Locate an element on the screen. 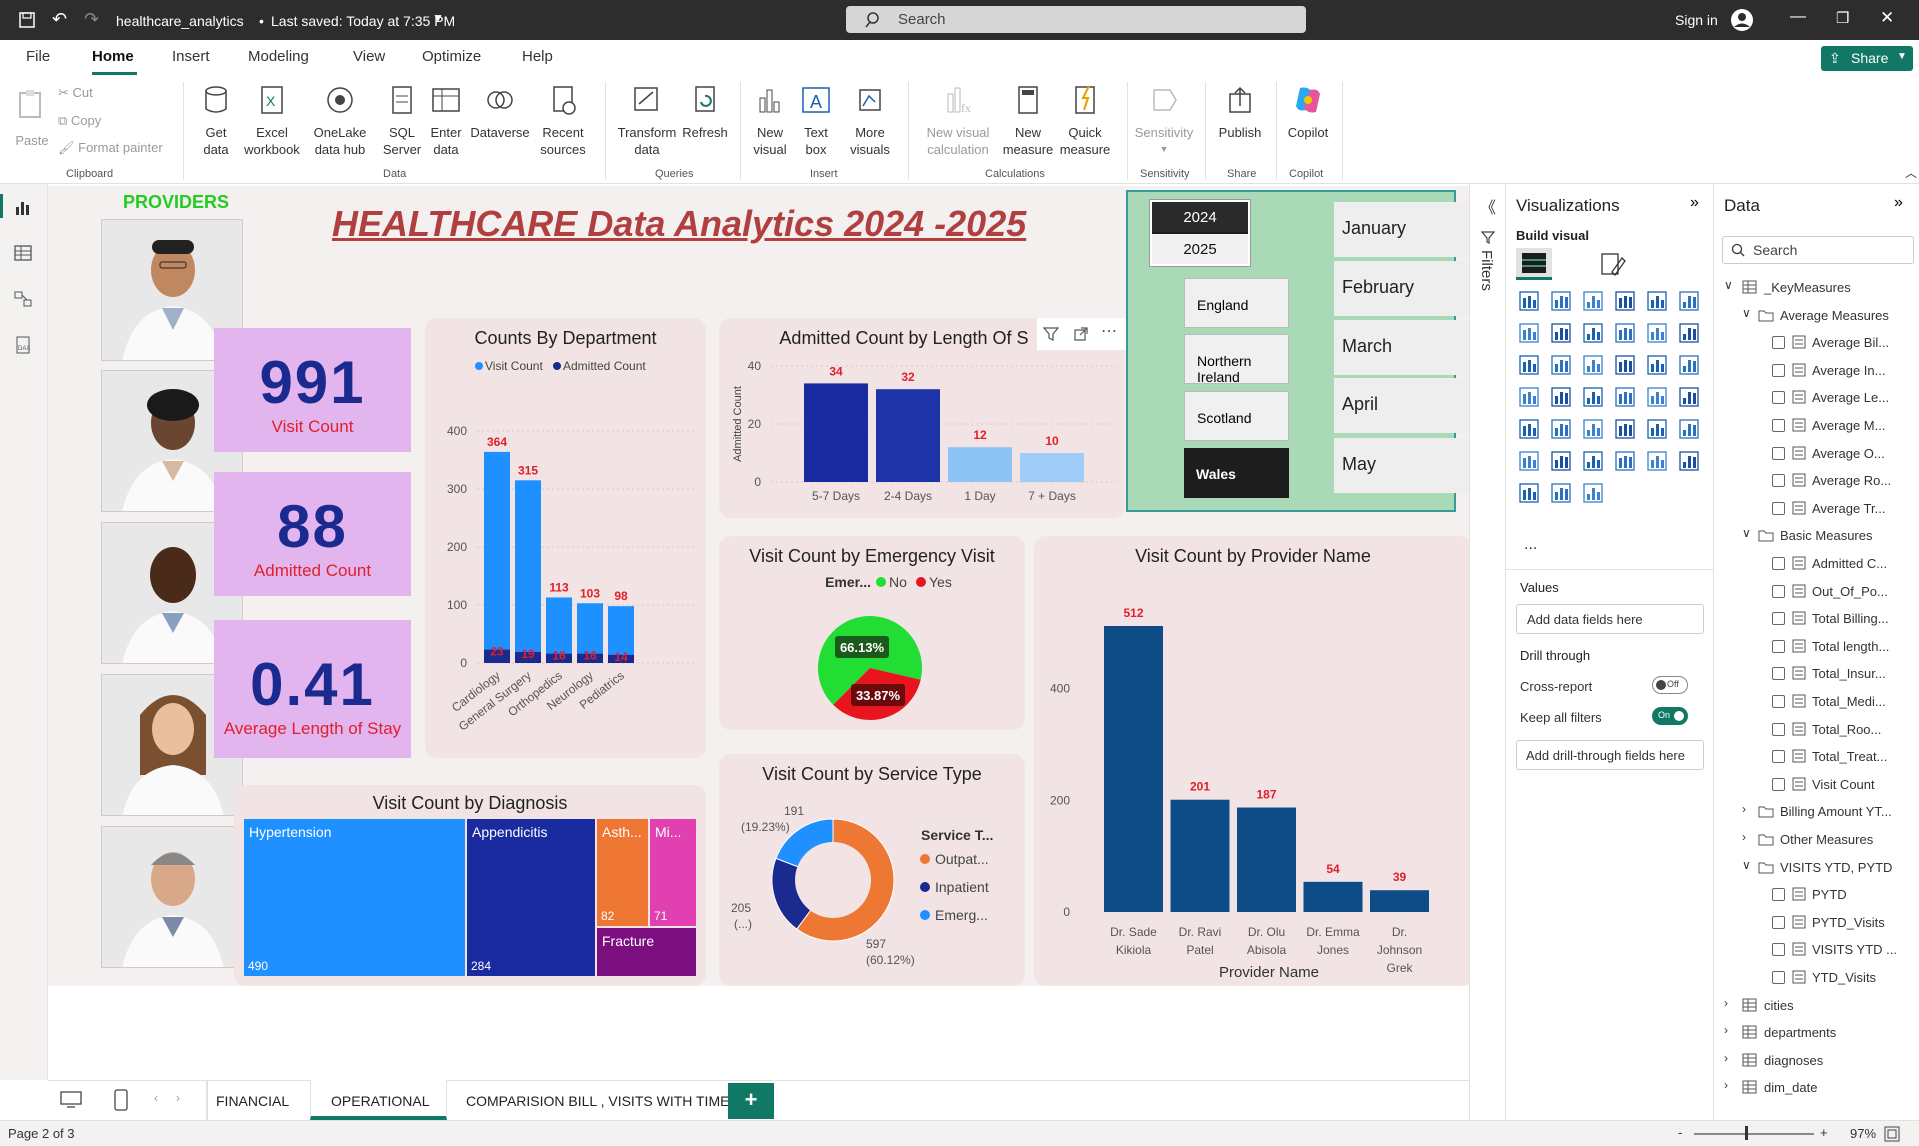  kpi-viz-icon is located at coordinates (1561, 429).